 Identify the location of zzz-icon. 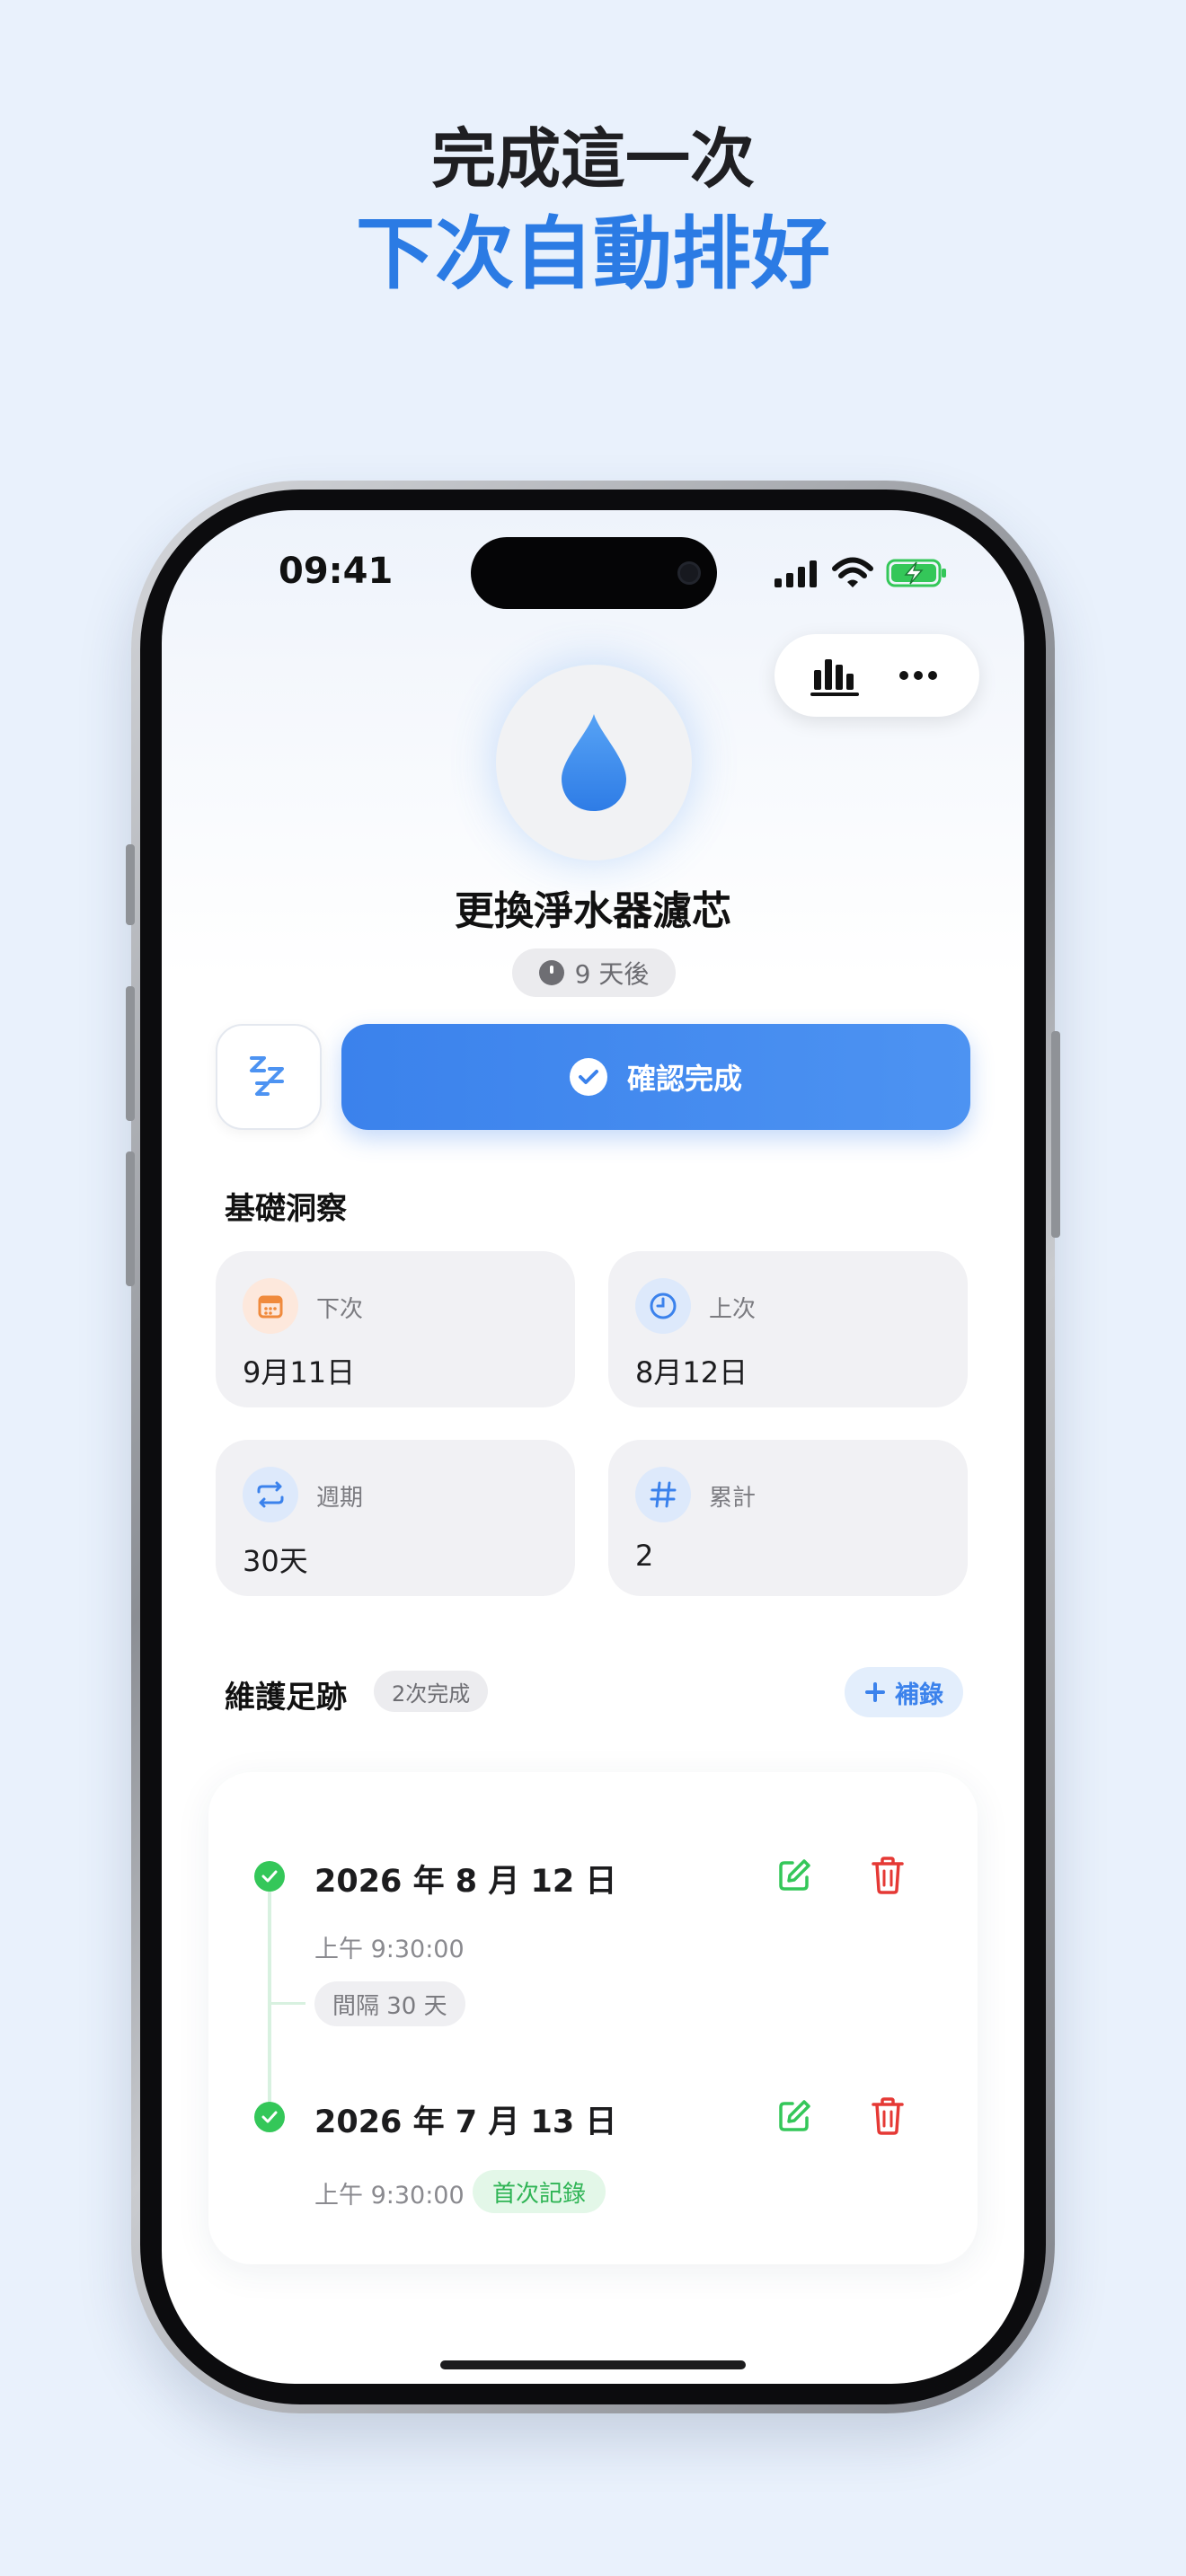
(267, 1076).